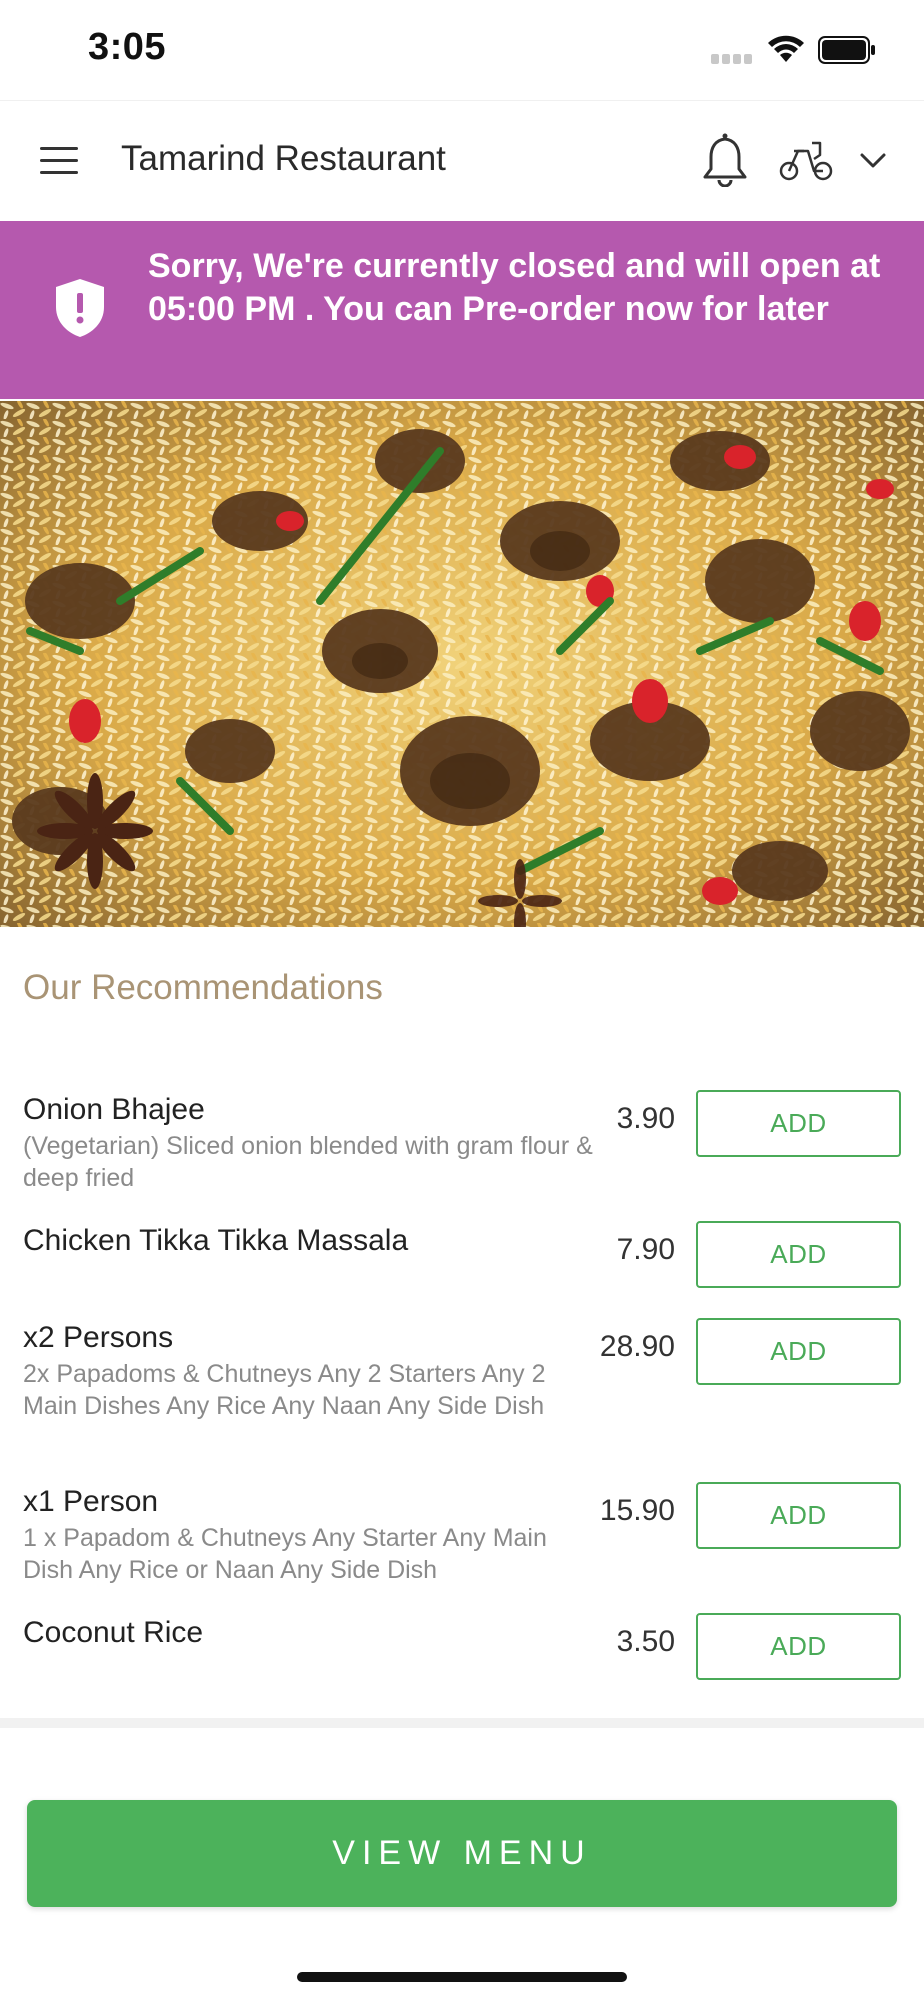  What do you see at coordinates (113, 1632) in the screenshot?
I see `item-name: Coconut Rice` at bounding box center [113, 1632].